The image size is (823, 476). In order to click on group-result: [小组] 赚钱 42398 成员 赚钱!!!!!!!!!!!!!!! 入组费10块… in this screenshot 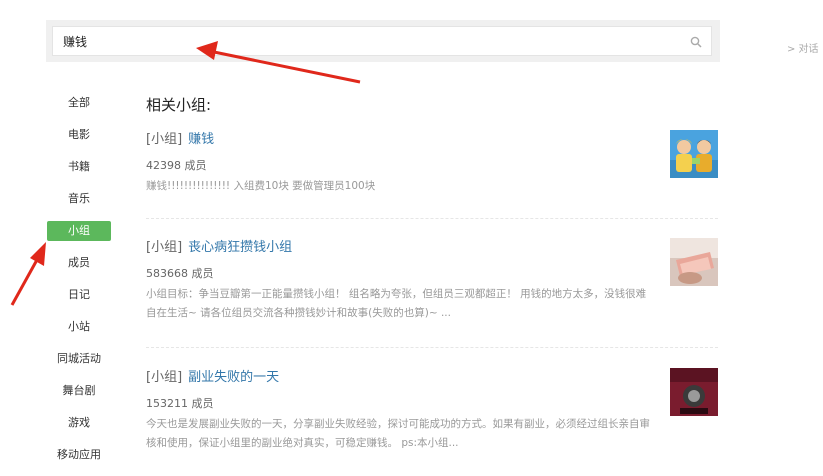, I will do `click(433, 163)`.